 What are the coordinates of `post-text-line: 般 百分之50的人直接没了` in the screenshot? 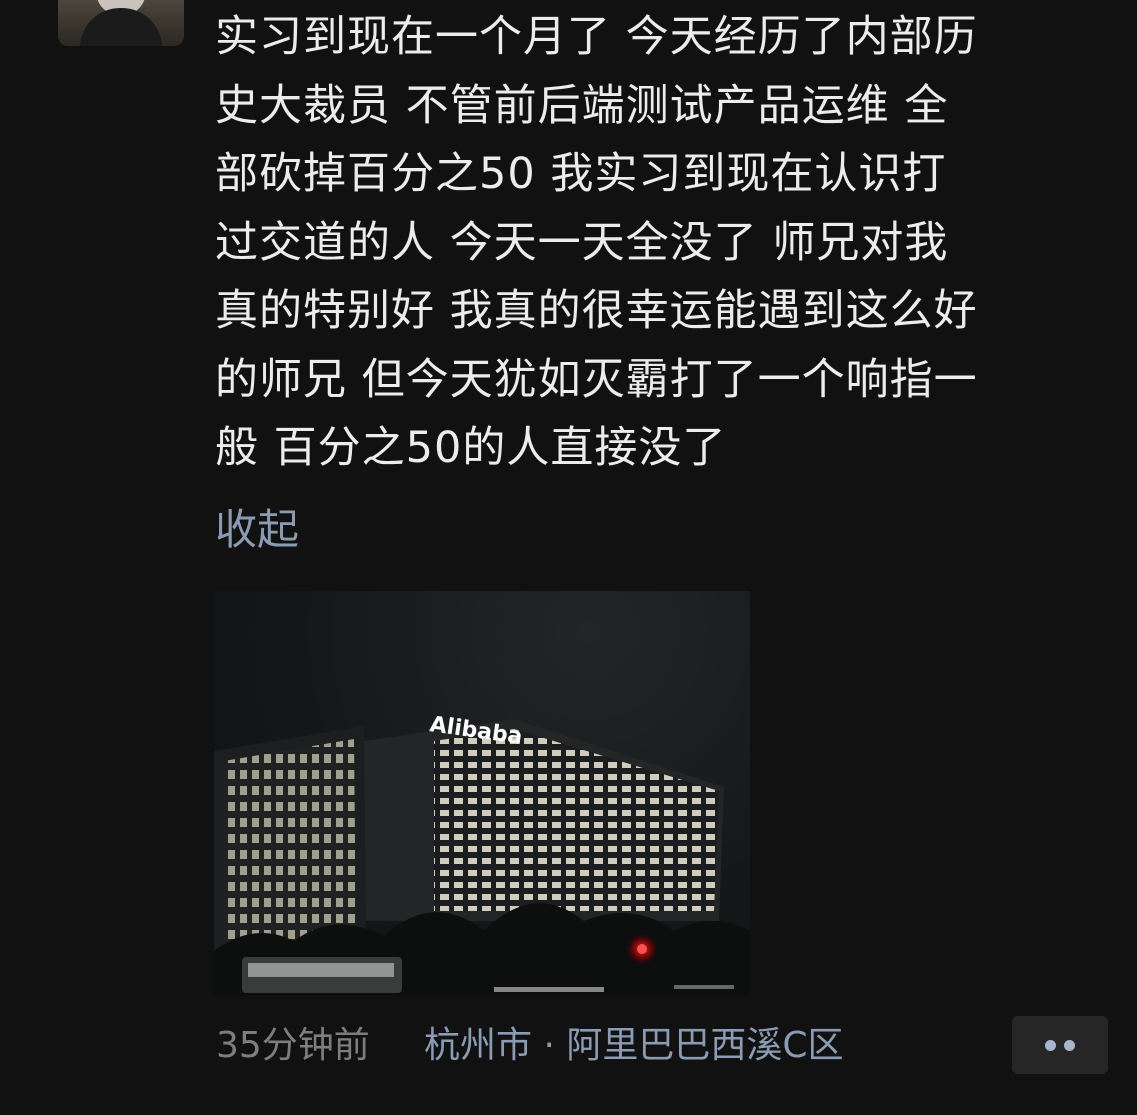 It's located at (471, 448).